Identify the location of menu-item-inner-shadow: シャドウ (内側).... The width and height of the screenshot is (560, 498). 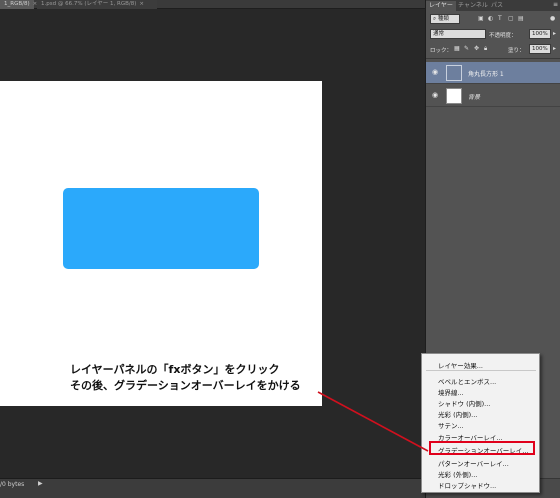
(464, 403).